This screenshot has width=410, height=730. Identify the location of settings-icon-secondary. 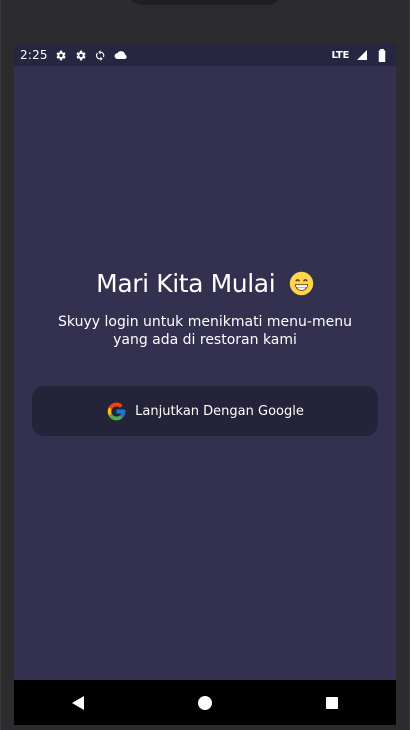
(81, 55).